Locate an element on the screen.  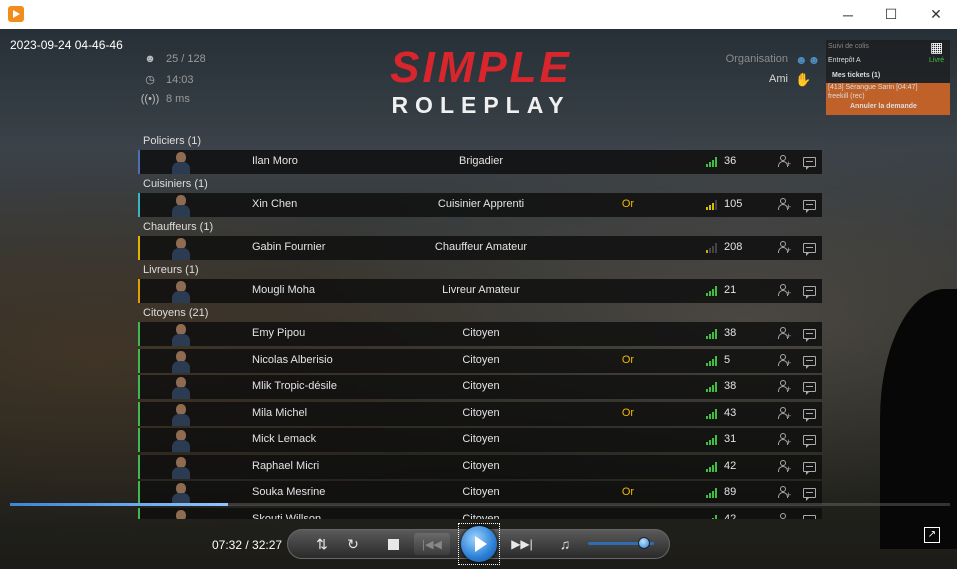
stop-icon is located at coordinates (393, 544).